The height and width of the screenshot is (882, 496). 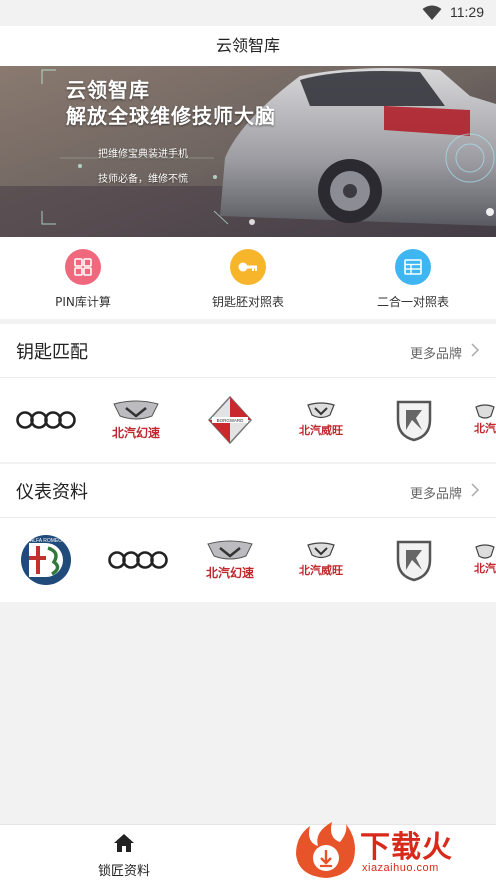 I want to click on watermark-url: xiazaihuo.com, so click(x=400, y=868).